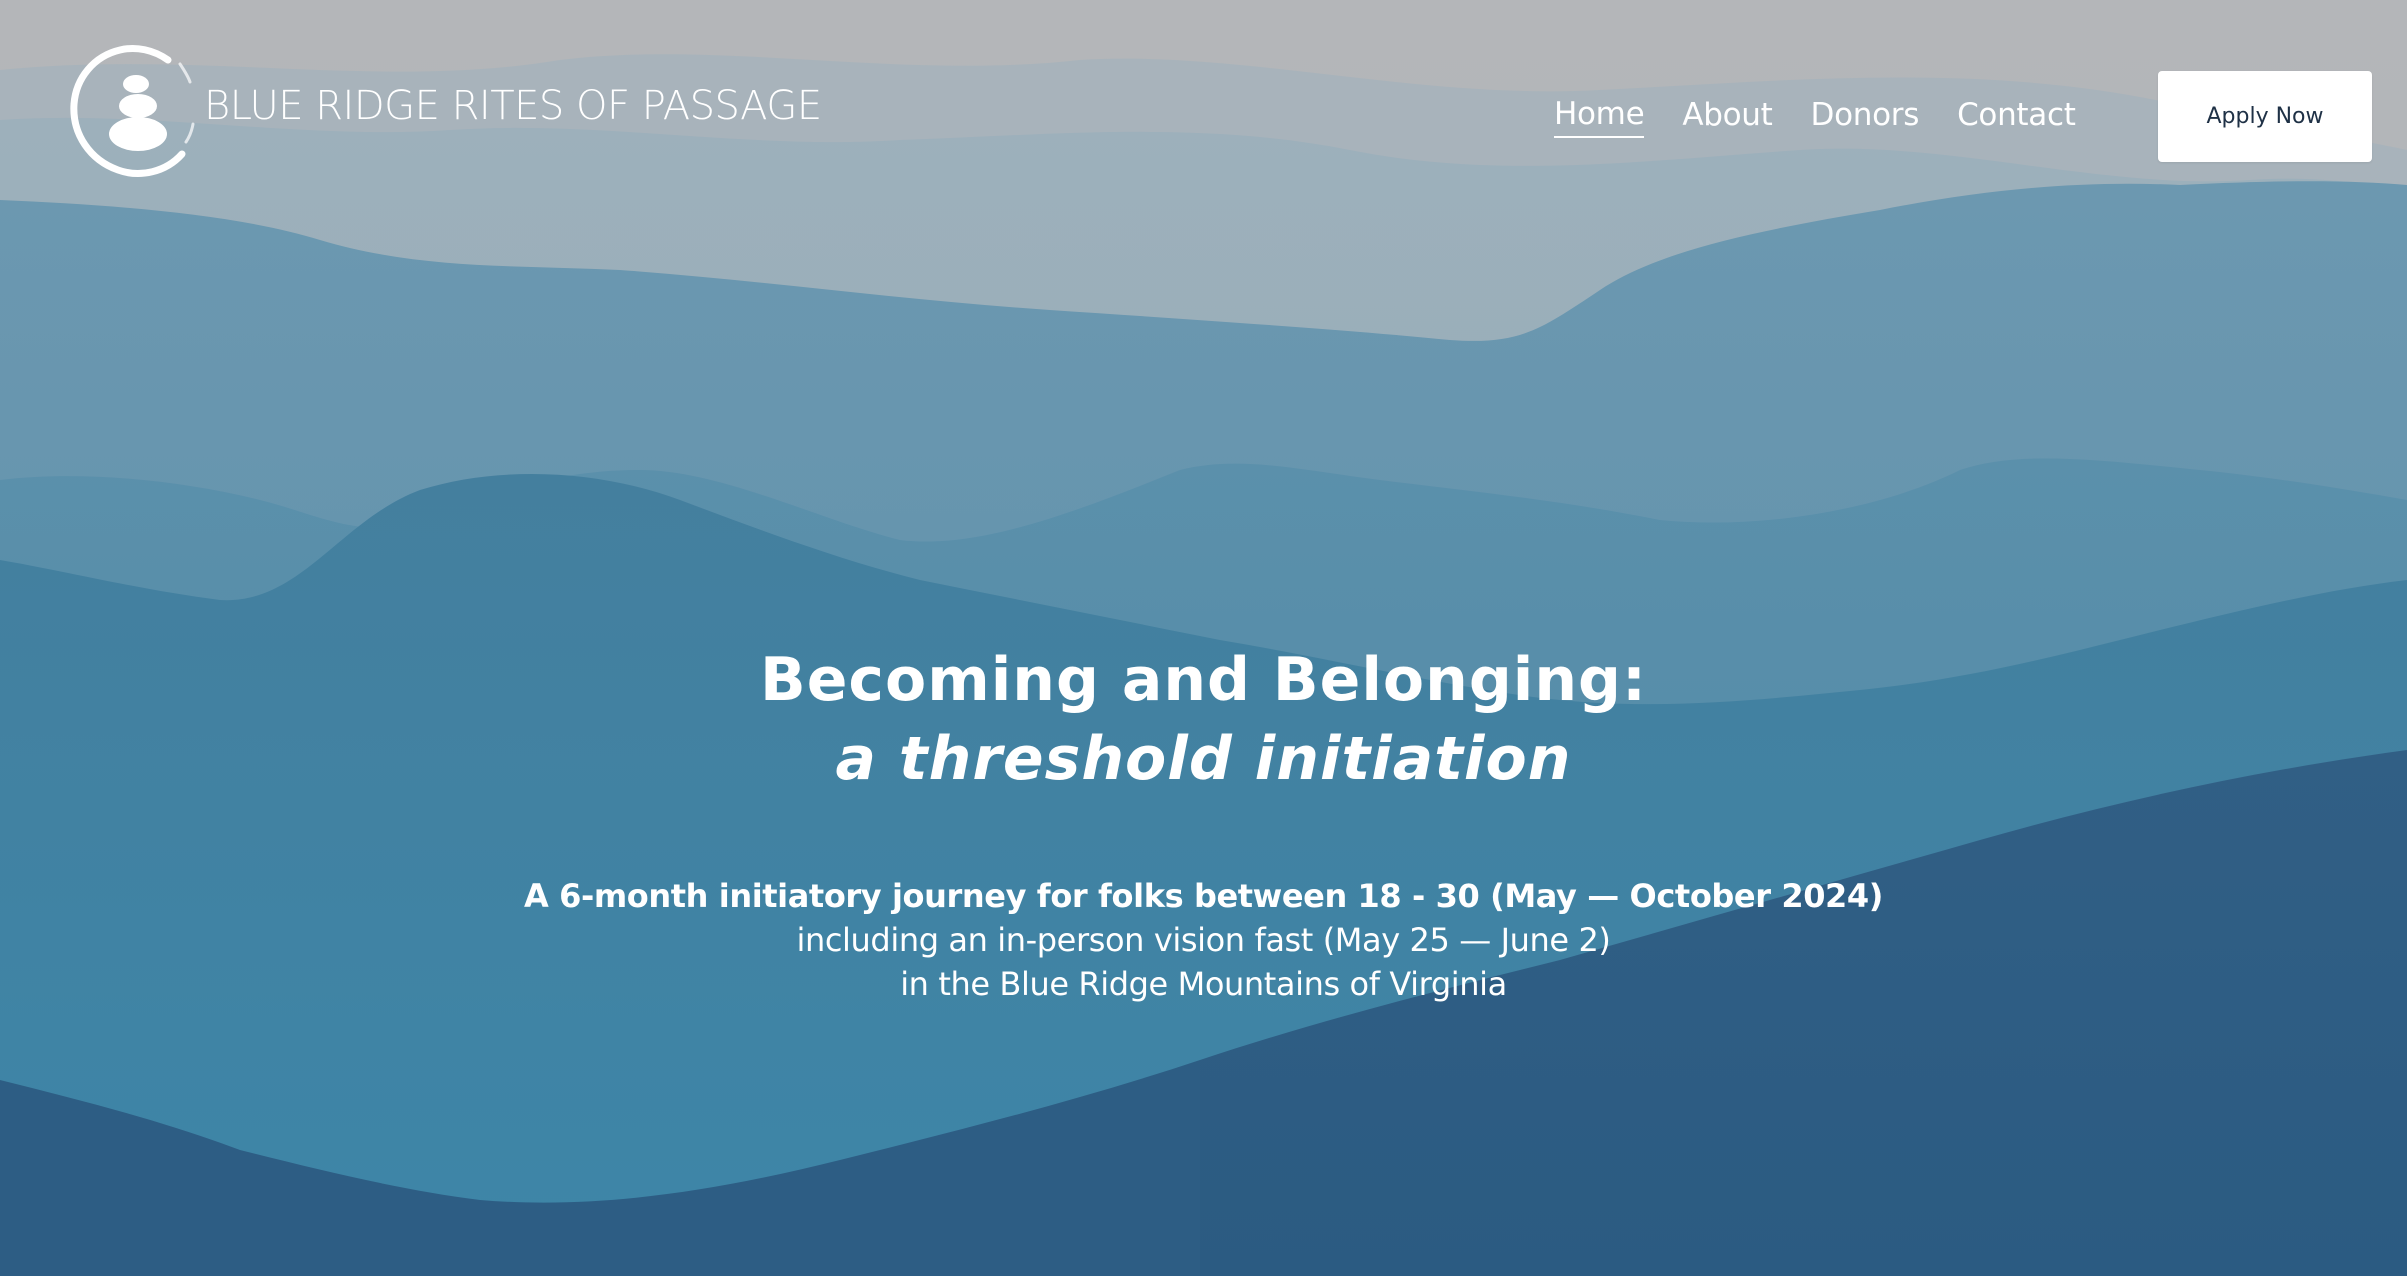 Image resolution: width=2407 pixels, height=1276 pixels. Describe the element at coordinates (1203, 680) in the screenshot. I see `hero-title: Becoming and Belonging:` at that location.